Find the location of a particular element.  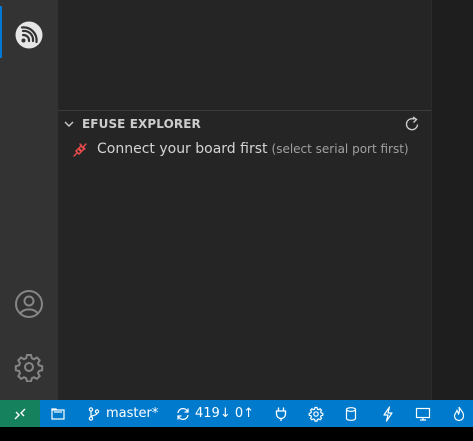

flash-button is located at coordinates (388, 413).